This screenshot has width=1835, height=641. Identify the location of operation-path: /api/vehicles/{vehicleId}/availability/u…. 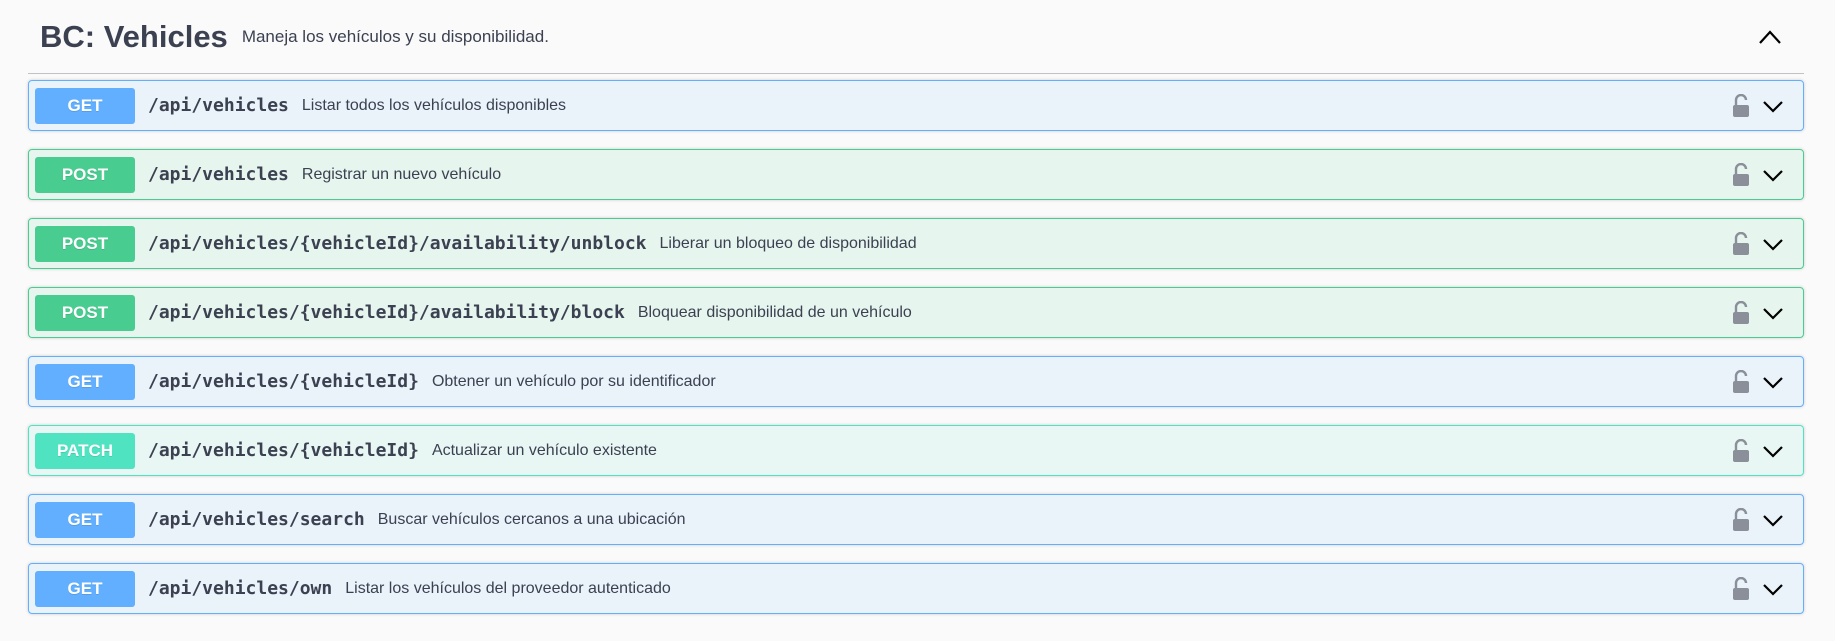
(397, 243).